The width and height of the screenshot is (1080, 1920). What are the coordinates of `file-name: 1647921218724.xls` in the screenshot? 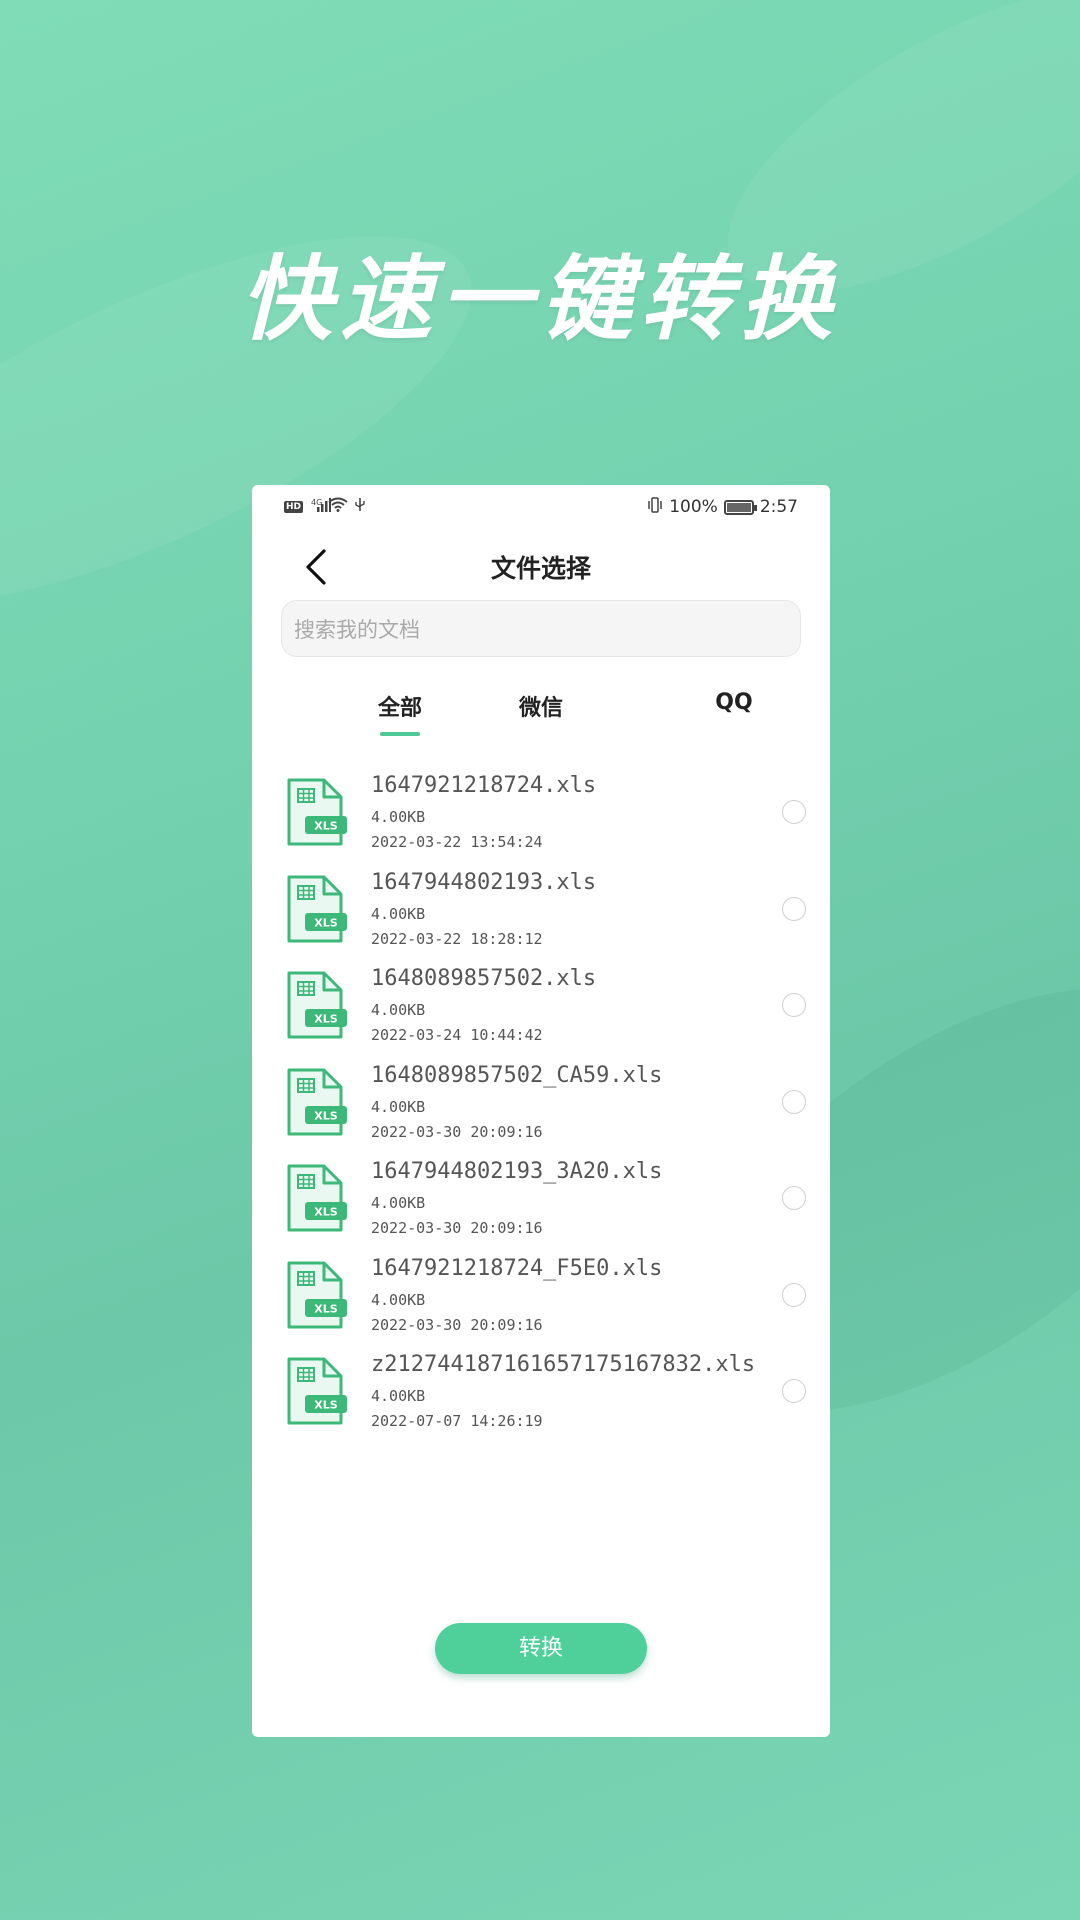 It's located at (484, 785).